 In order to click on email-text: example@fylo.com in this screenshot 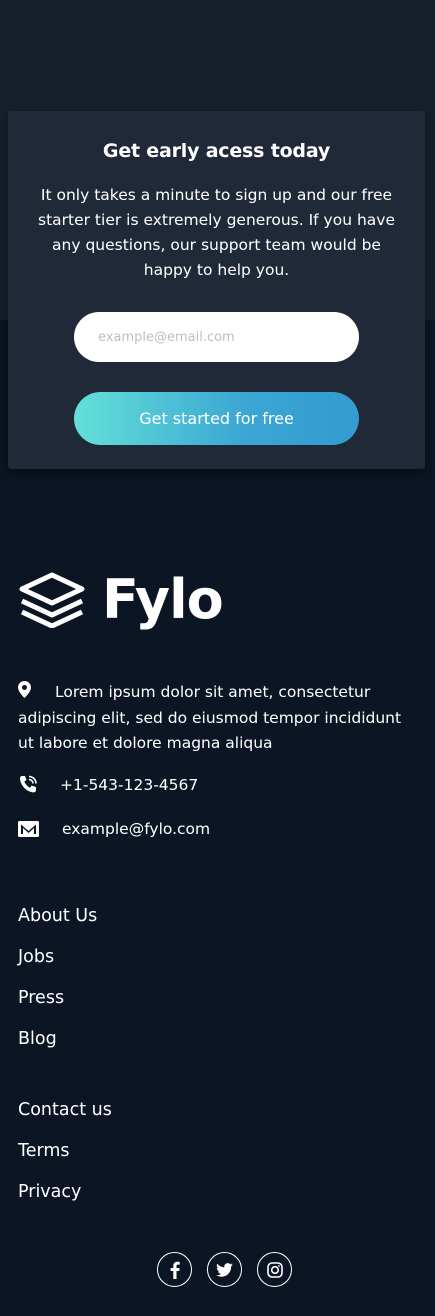, I will do `click(136, 829)`.